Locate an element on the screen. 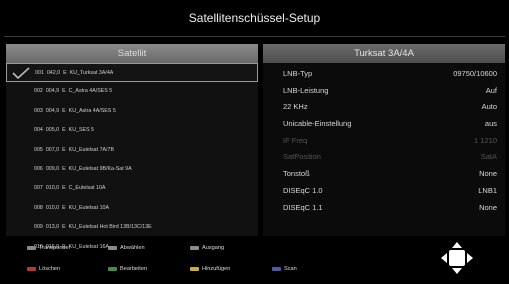 The image size is (509, 284). satellite-name: KU_Eutelsat 10A is located at coordinates (88, 207).